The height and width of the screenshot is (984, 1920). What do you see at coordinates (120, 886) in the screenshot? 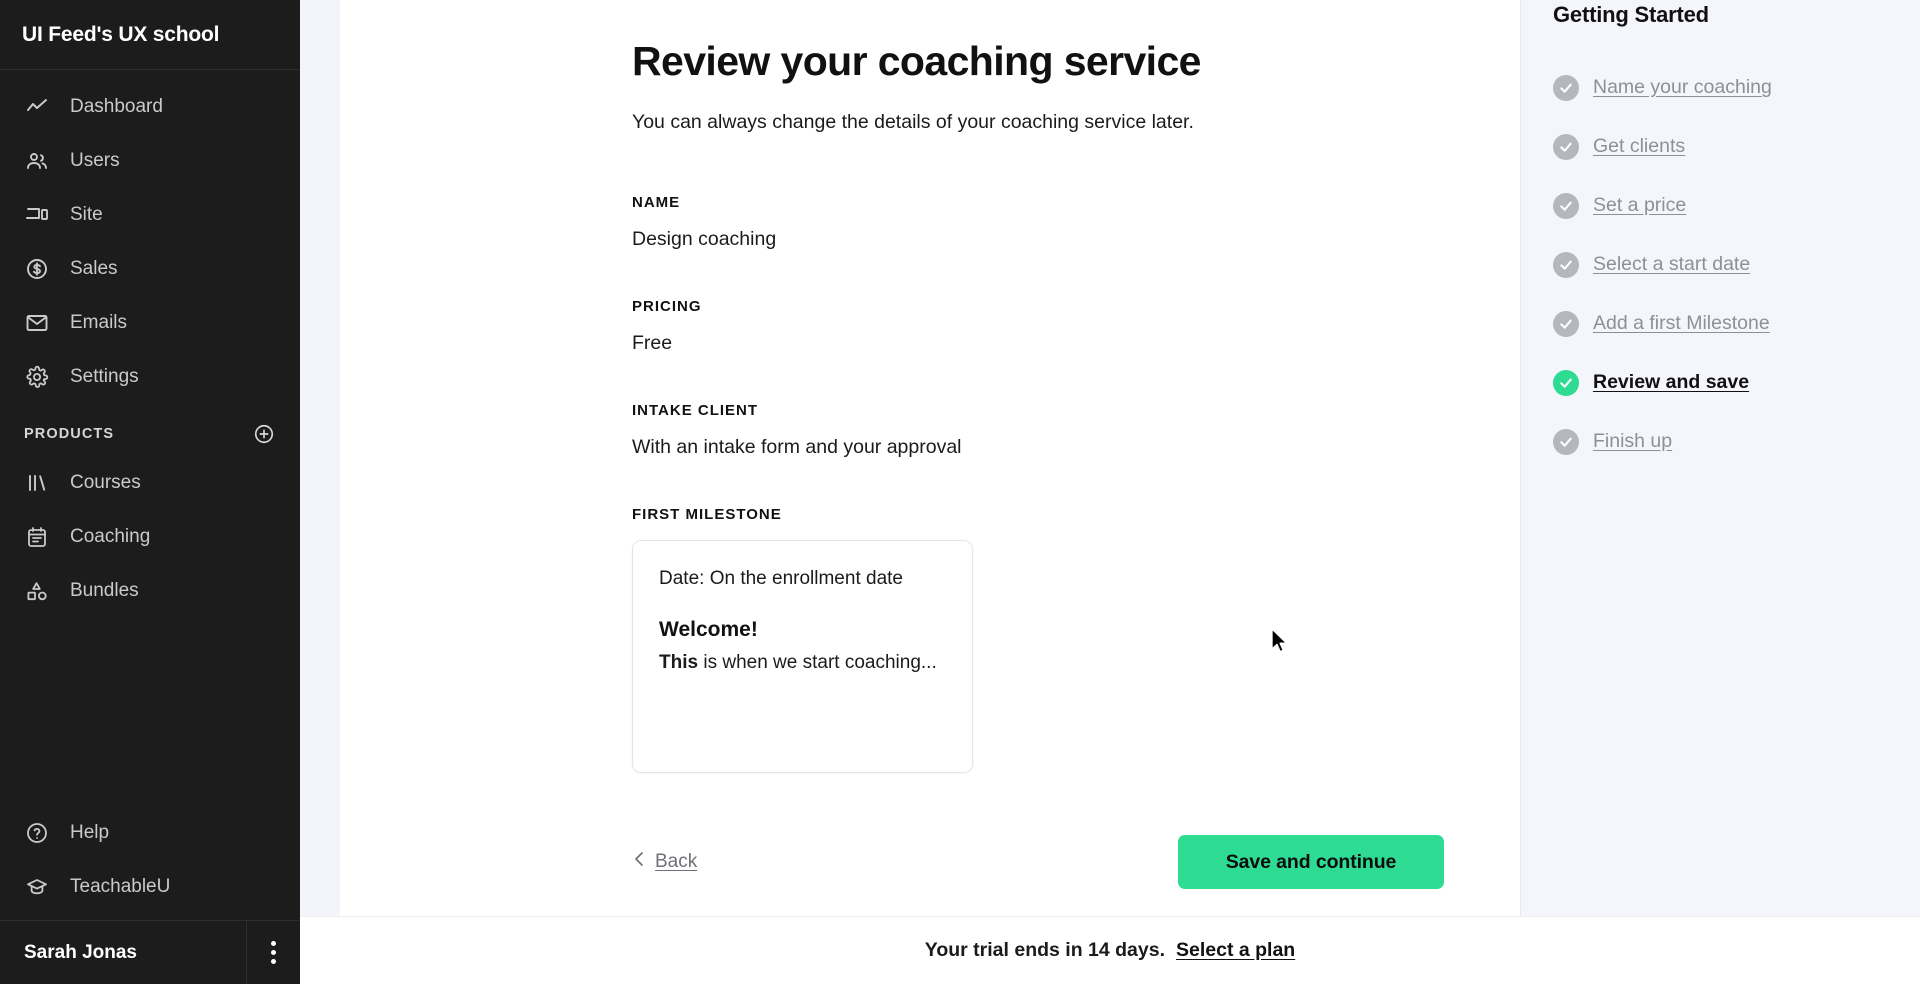
I see `sidebar-item-label: TeachableU` at bounding box center [120, 886].